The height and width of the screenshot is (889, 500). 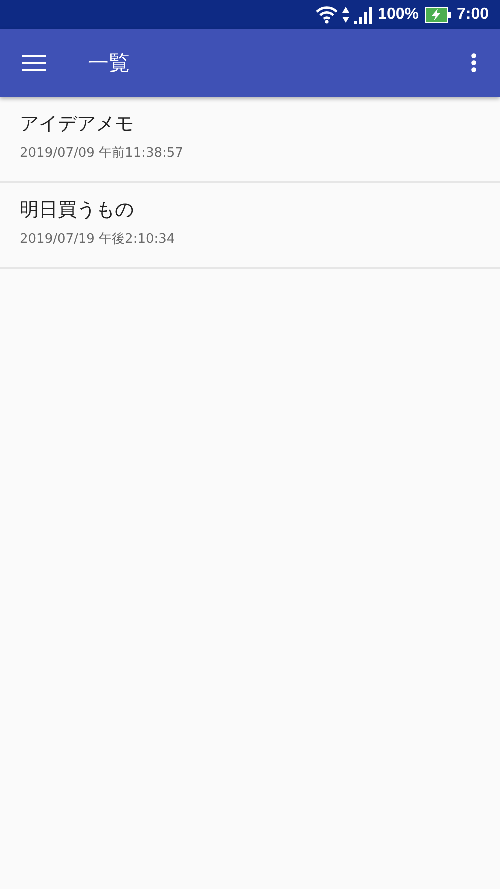 What do you see at coordinates (437, 14) in the screenshot?
I see `battery-charging-icon` at bounding box center [437, 14].